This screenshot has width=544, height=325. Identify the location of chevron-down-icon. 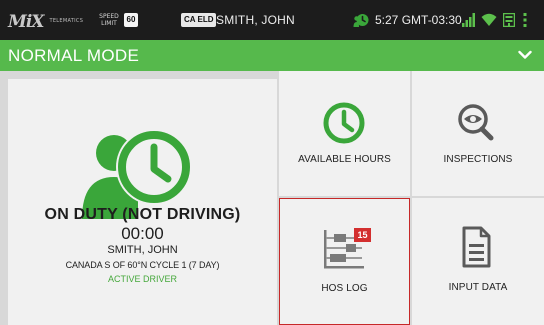
(525, 55).